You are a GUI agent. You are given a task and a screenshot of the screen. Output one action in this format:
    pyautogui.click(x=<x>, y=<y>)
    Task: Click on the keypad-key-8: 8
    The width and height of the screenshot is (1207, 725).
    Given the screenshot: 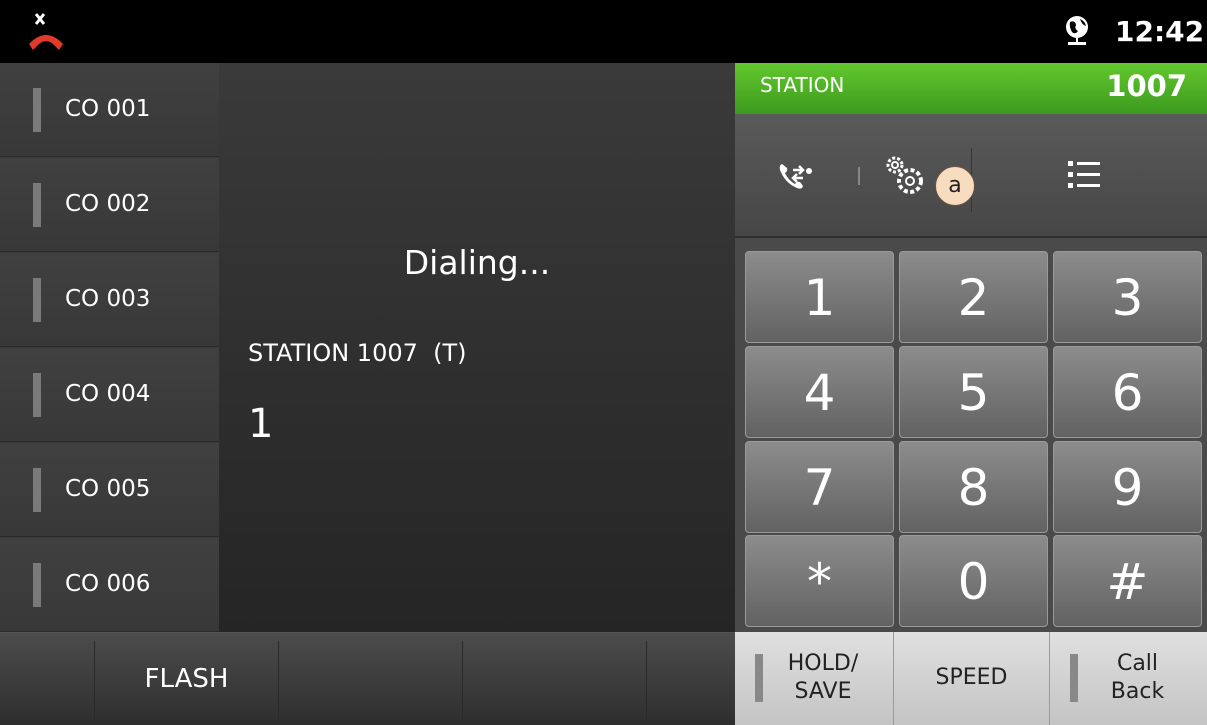 What is the action you would take?
    pyautogui.click(x=973, y=487)
    